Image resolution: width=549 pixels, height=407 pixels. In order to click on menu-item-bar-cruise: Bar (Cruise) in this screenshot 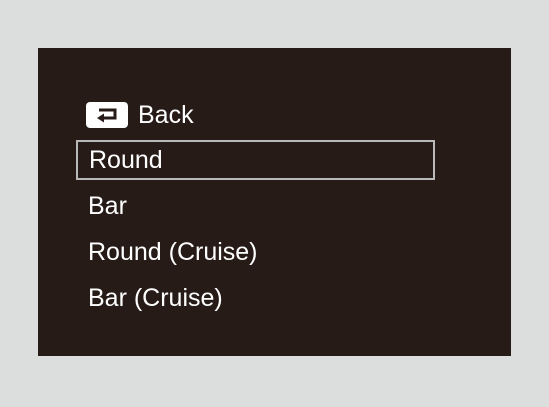, I will do `click(255, 298)`.